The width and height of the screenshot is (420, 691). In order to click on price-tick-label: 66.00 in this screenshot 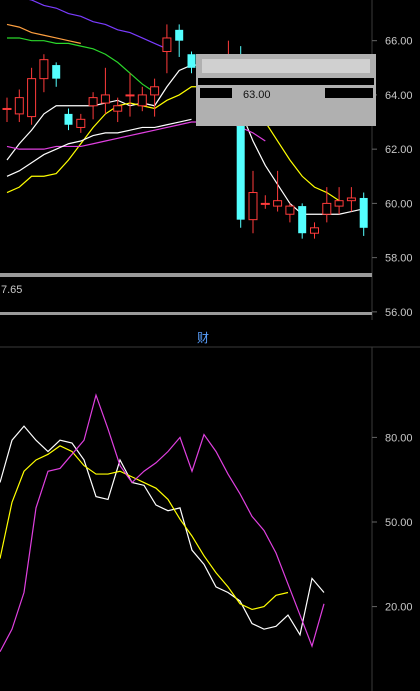, I will do `click(399, 42)`.